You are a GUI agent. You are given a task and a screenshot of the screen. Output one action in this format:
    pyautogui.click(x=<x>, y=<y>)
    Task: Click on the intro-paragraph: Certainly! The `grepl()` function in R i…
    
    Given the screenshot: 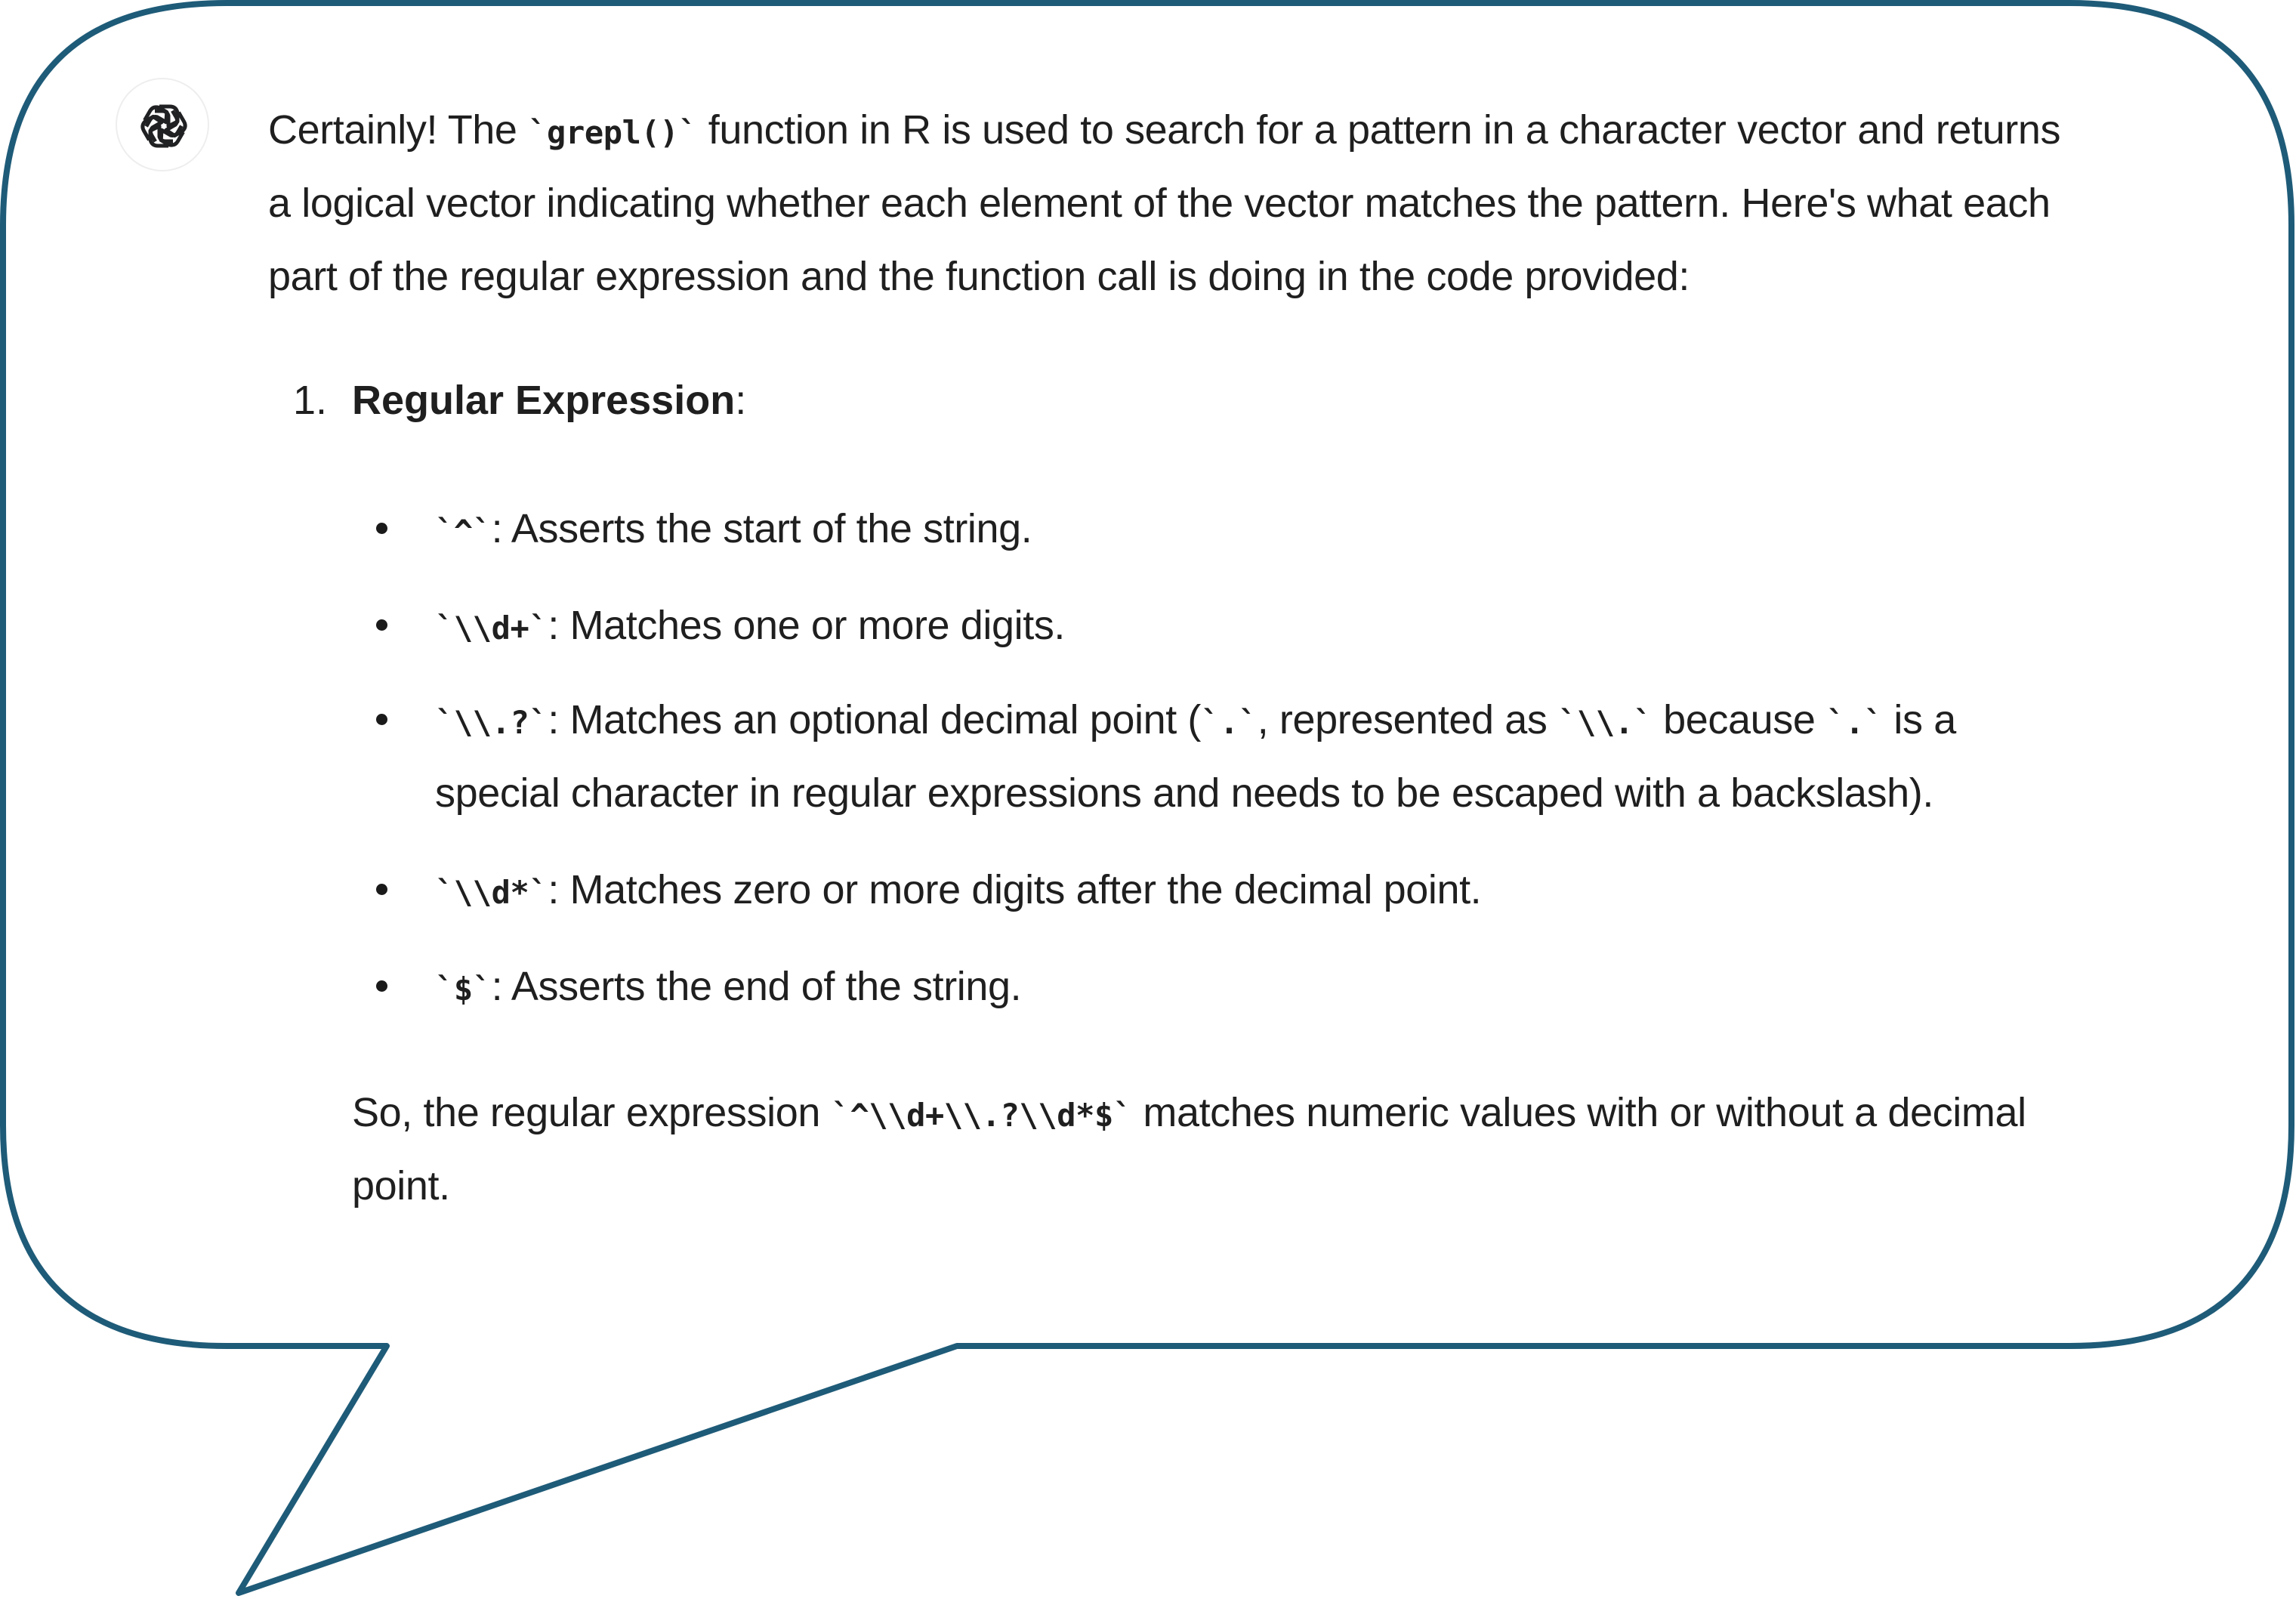 What is the action you would take?
    pyautogui.click(x=1164, y=204)
    